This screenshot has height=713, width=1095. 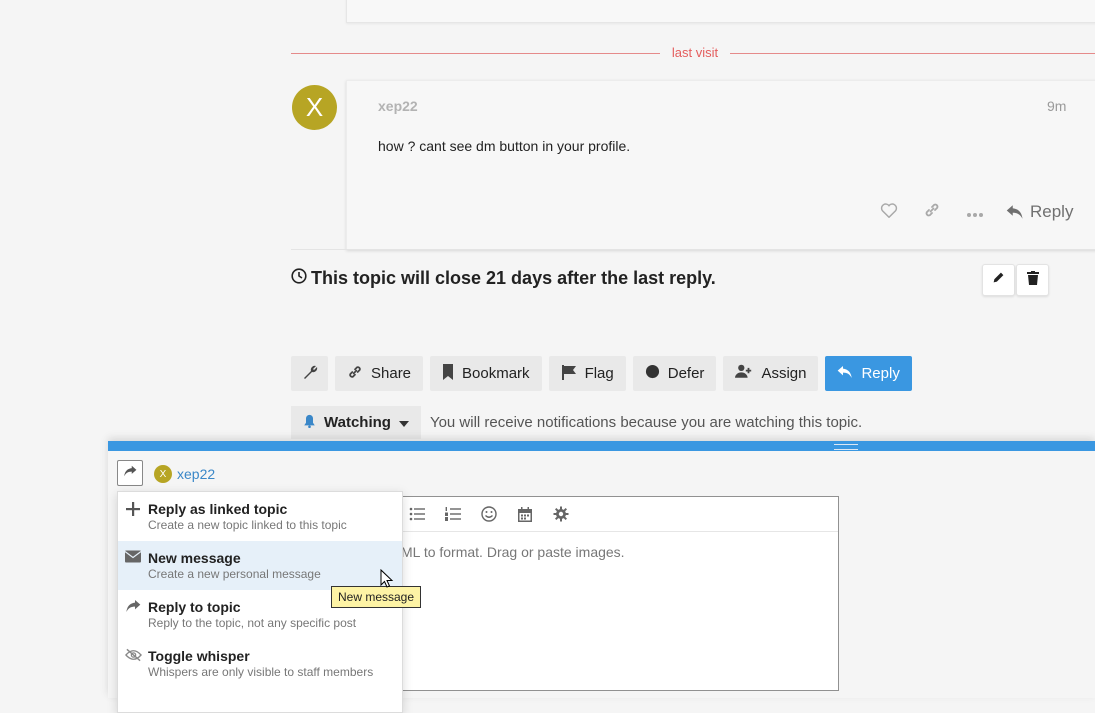 What do you see at coordinates (247, 525) in the screenshot?
I see `menu-item-description: Create a new topic linked to this topic` at bounding box center [247, 525].